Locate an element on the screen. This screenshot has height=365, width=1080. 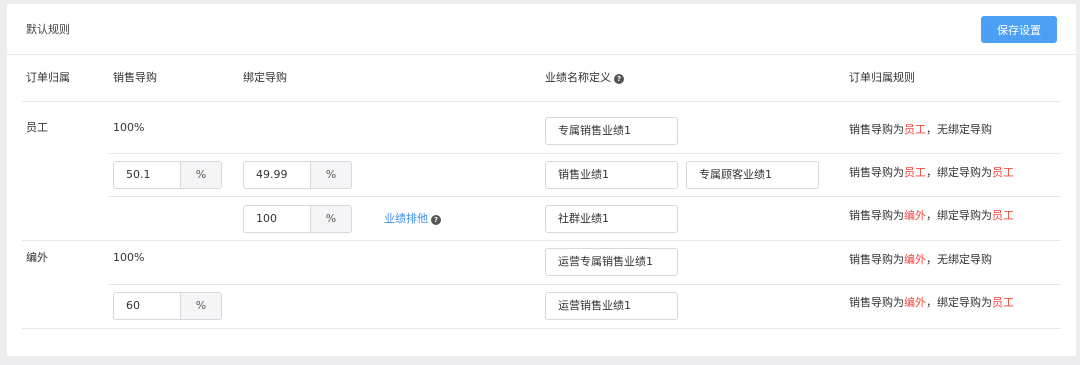
column-header-performance-name: 业绩名称定义? is located at coordinates (584, 78).